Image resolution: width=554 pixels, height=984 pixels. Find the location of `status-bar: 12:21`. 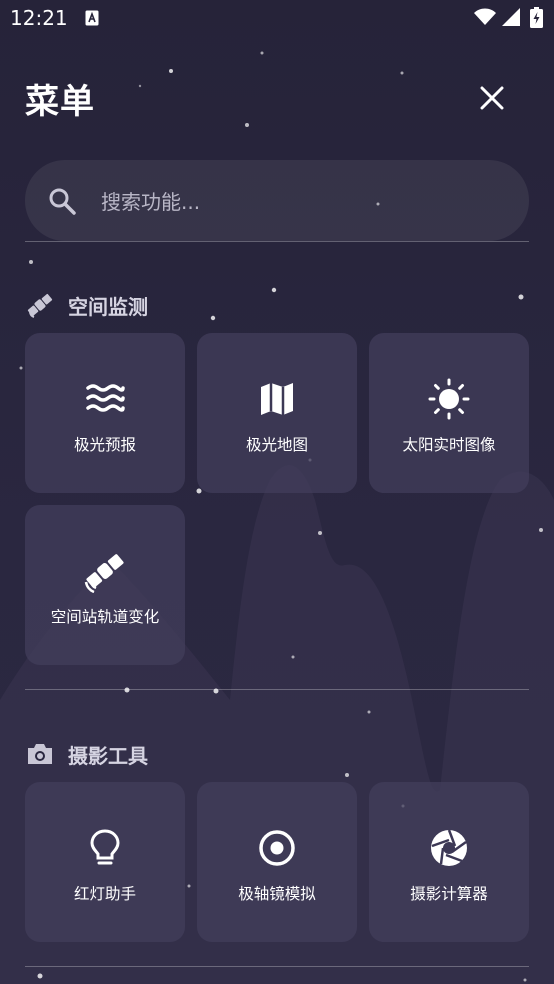

status-bar: 12:21 is located at coordinates (277, 18).